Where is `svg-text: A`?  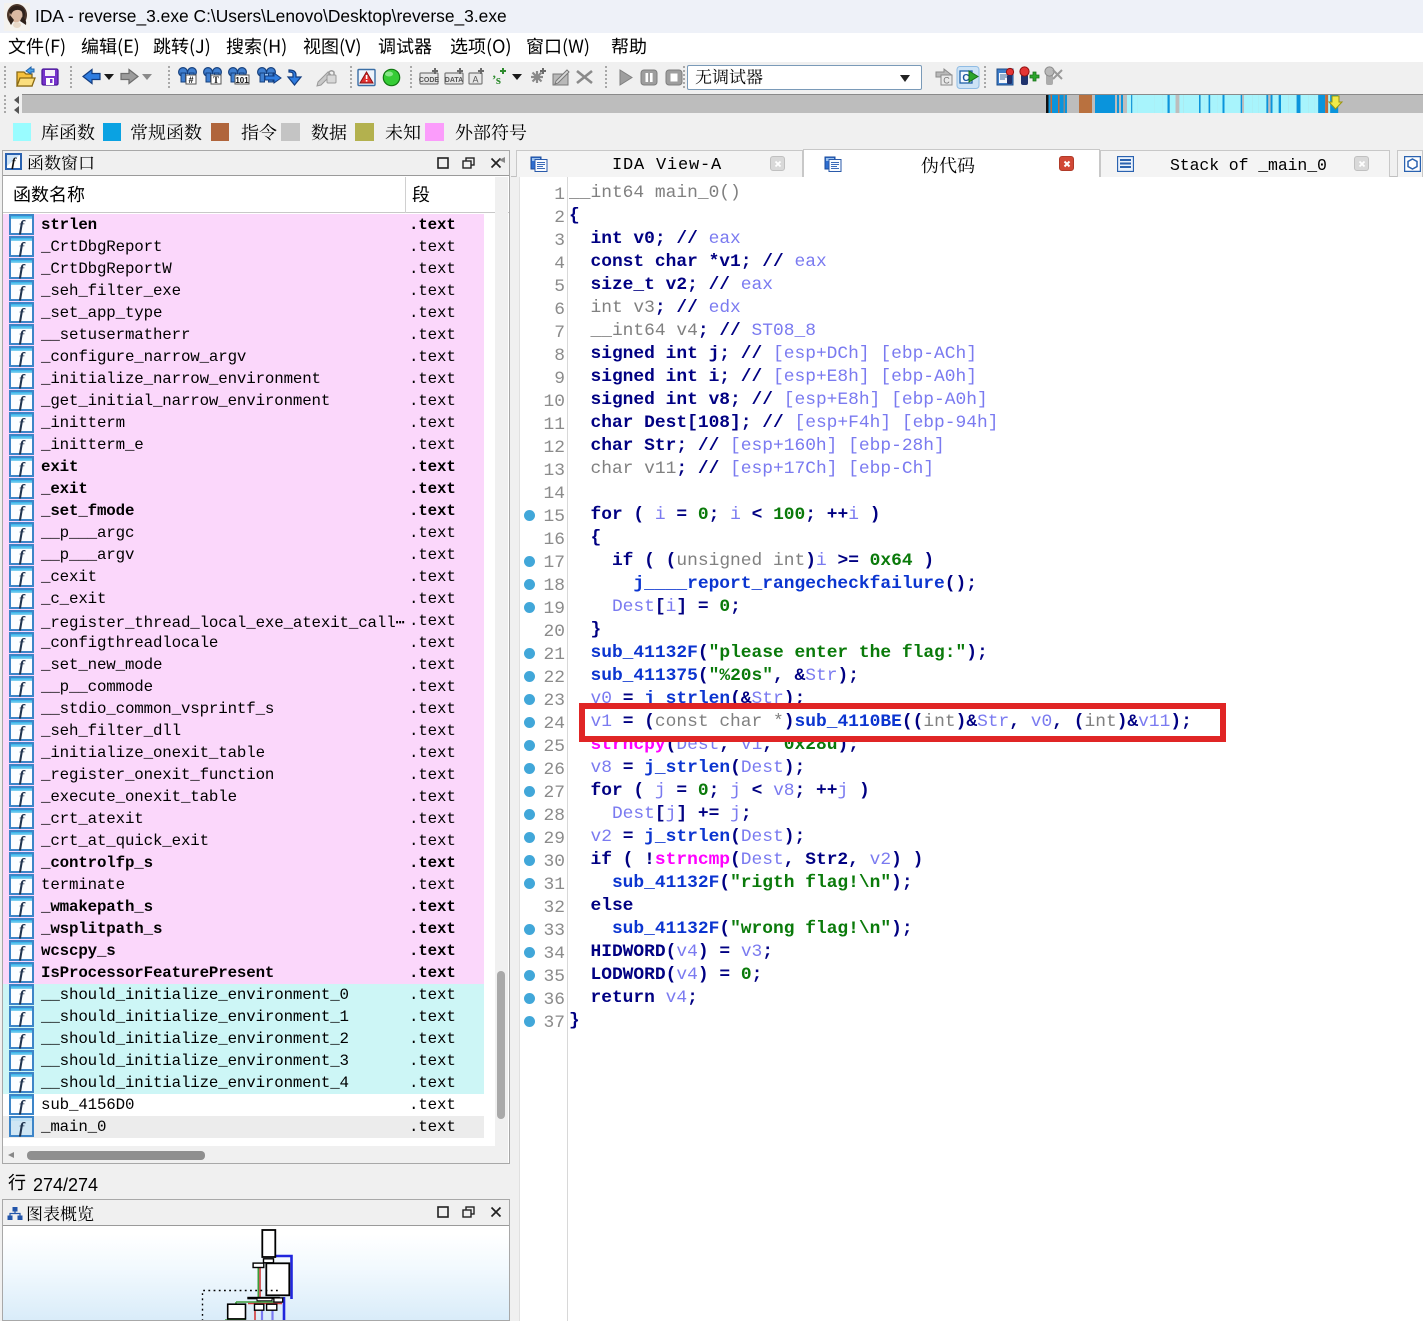
svg-text: A is located at coordinates (475, 80).